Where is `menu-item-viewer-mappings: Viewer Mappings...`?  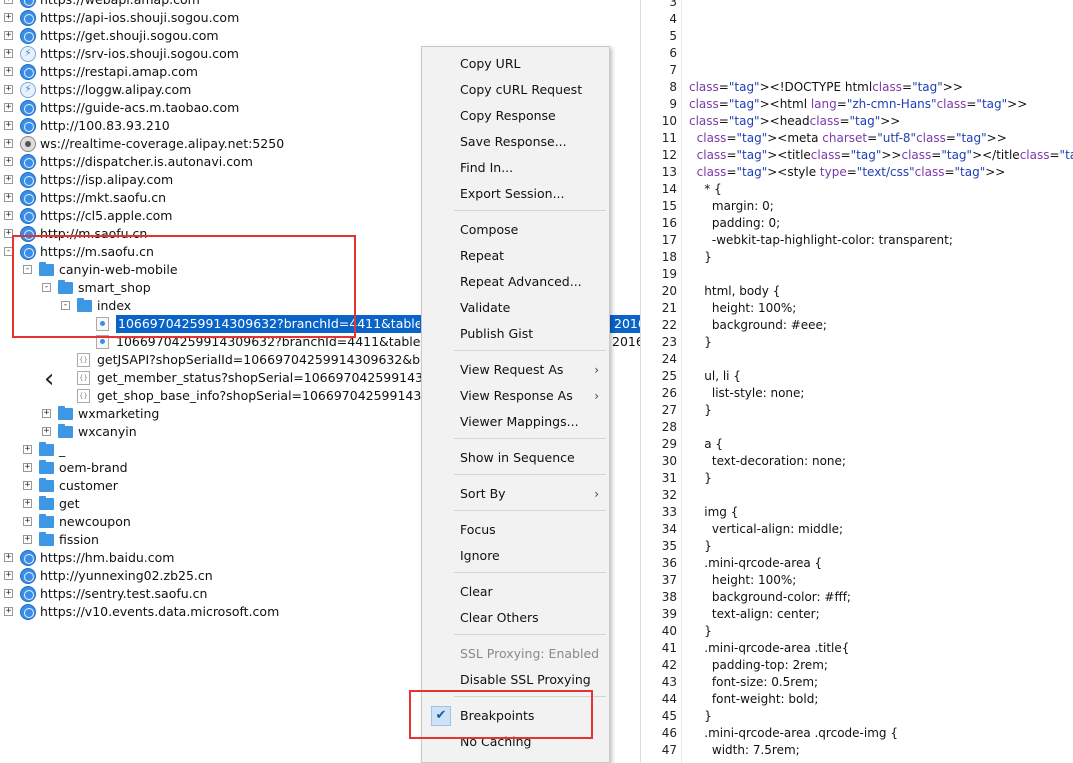 menu-item-viewer-mappings: Viewer Mappings... is located at coordinates (515, 422).